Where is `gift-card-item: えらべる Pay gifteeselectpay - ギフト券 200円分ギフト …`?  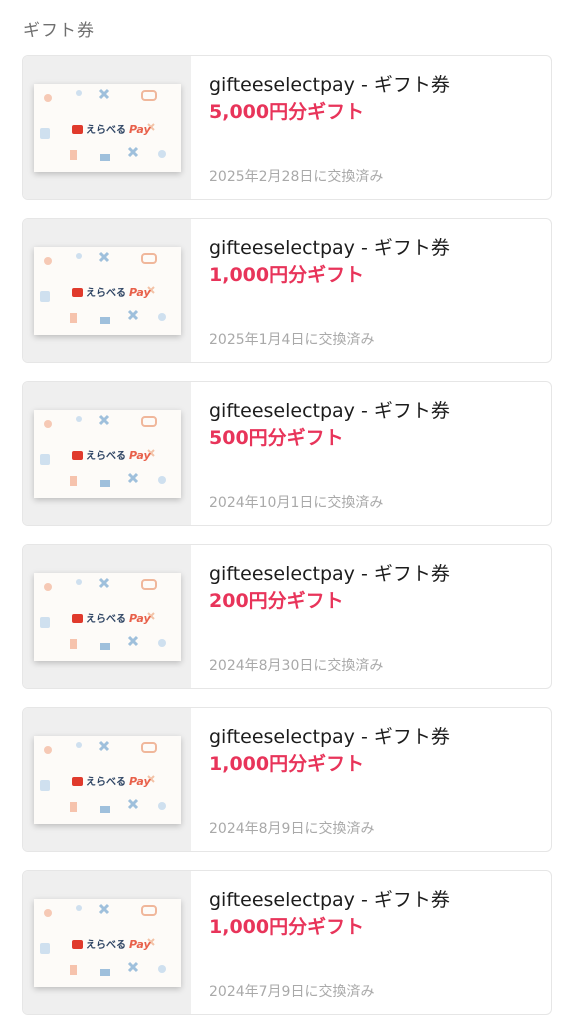 gift-card-item: えらべる Pay gifteeselectpay - ギフト券 200円分ギフト … is located at coordinates (287, 616).